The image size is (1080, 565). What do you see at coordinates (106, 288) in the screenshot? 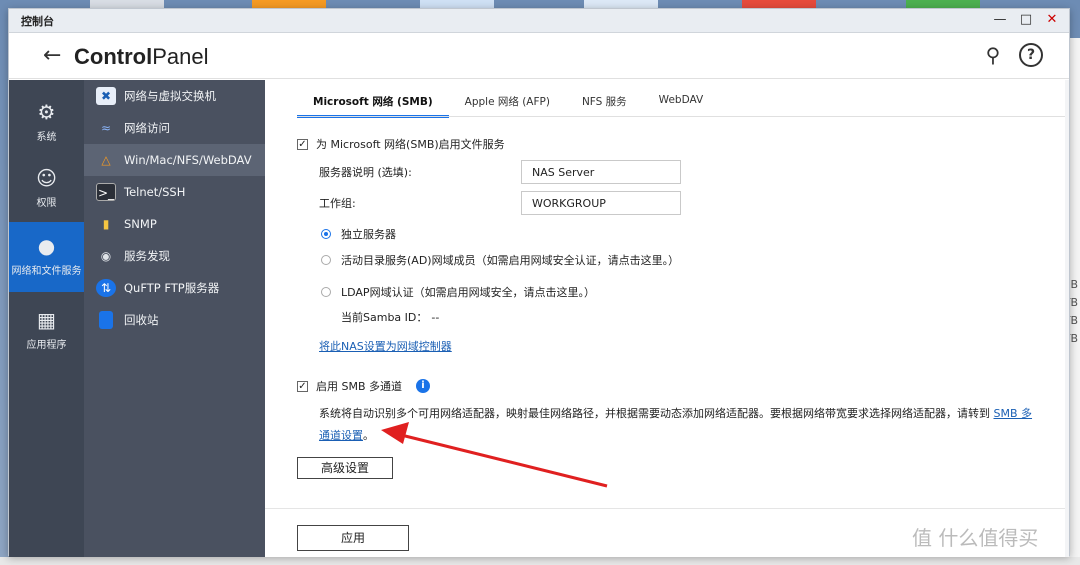
I see `ftp-icon: ⇅` at bounding box center [106, 288].